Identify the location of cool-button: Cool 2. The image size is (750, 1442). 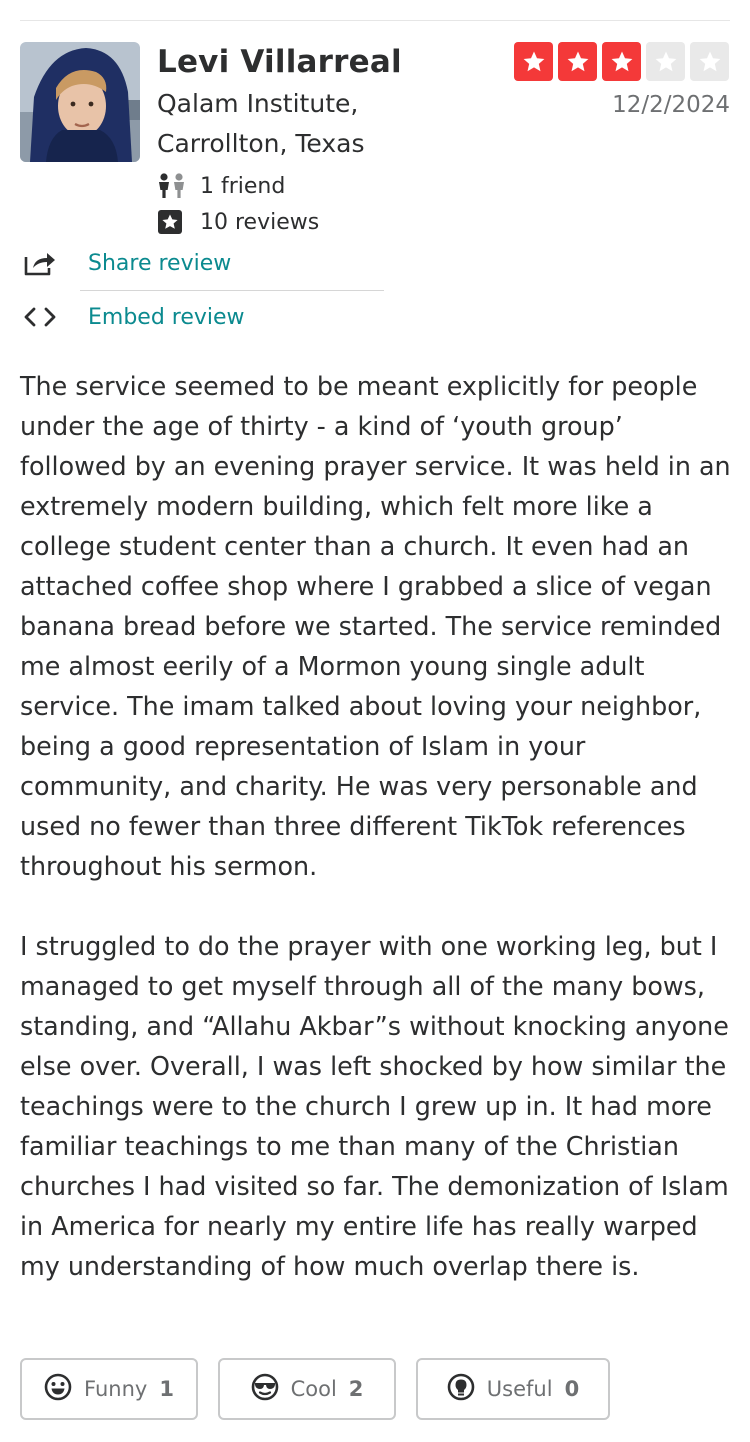
(307, 1389).